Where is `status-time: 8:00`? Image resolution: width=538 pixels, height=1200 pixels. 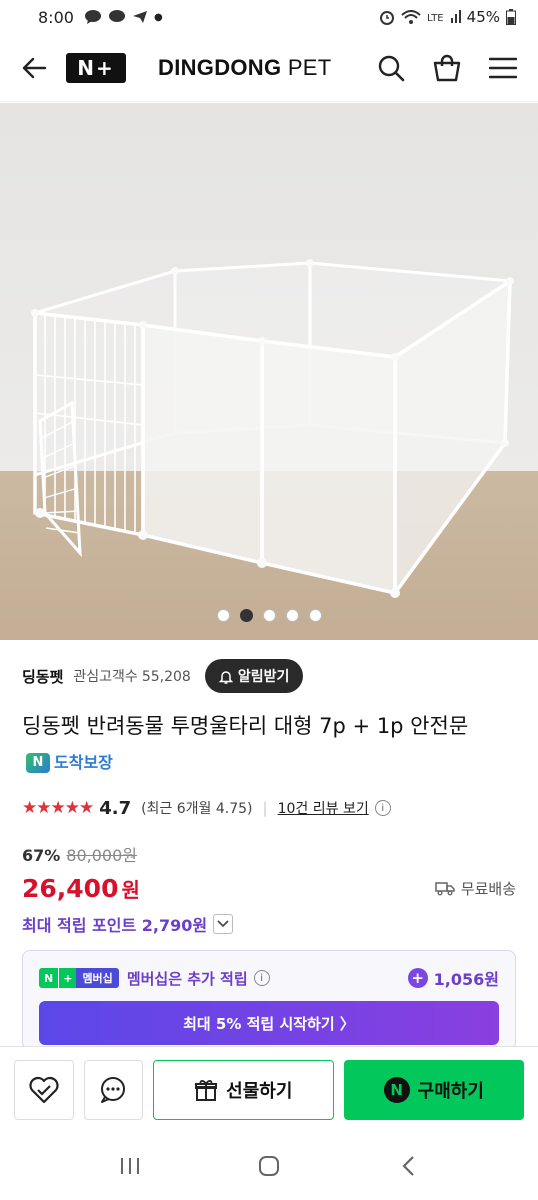 status-time: 8:00 is located at coordinates (56, 17).